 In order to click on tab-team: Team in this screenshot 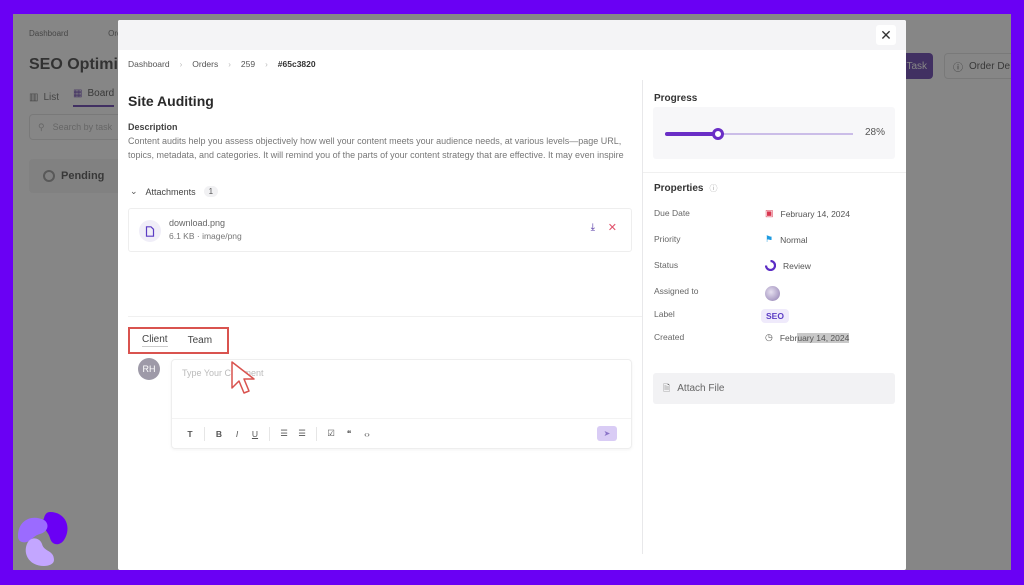, I will do `click(200, 340)`.